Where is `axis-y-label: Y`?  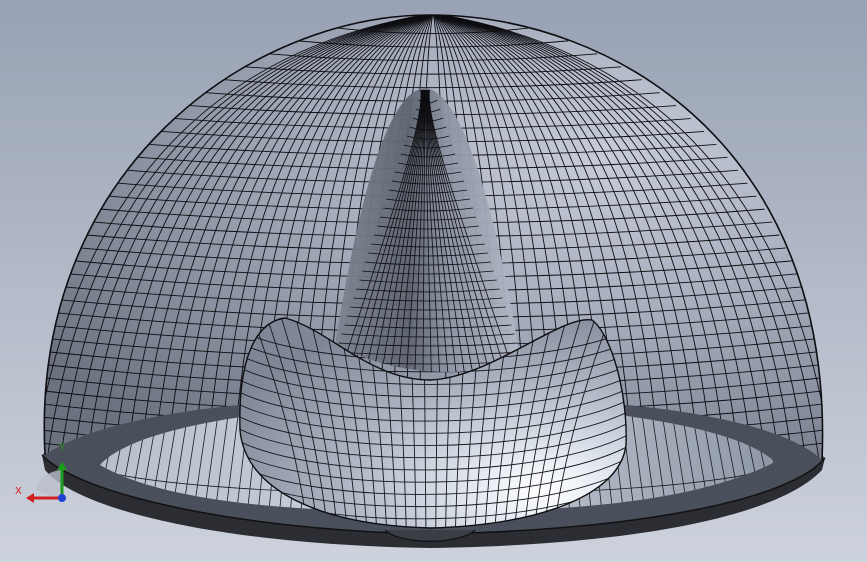 axis-y-label: Y is located at coordinates (62, 447).